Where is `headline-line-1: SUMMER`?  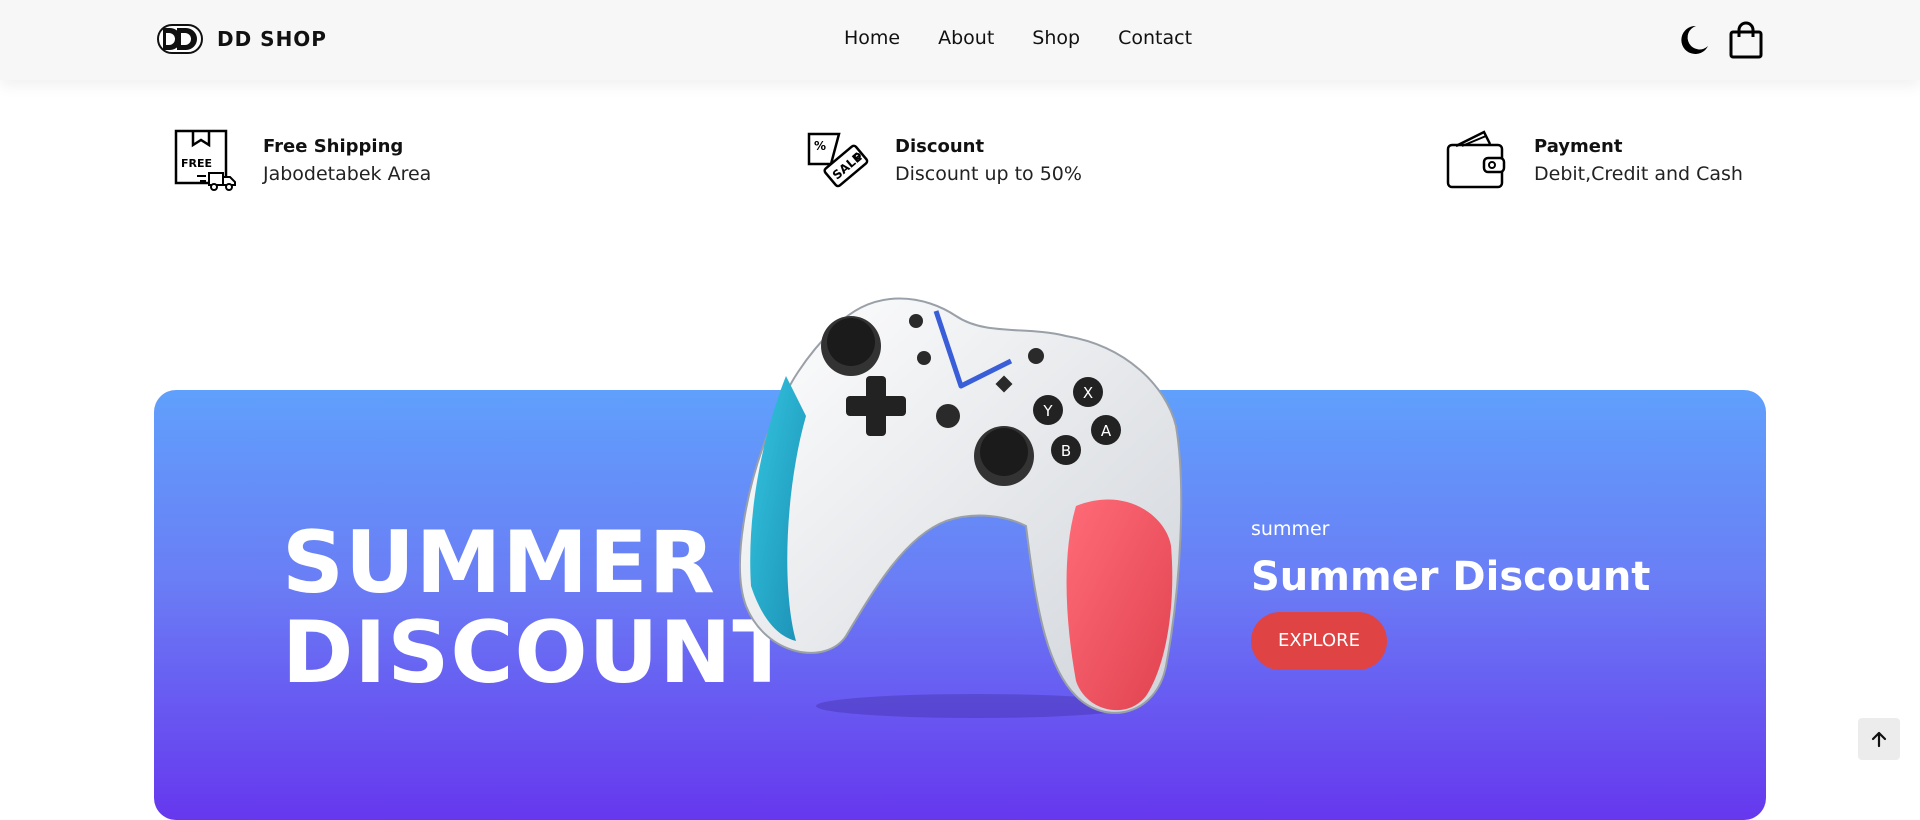 headline-line-1: SUMMER is located at coordinates (499, 563).